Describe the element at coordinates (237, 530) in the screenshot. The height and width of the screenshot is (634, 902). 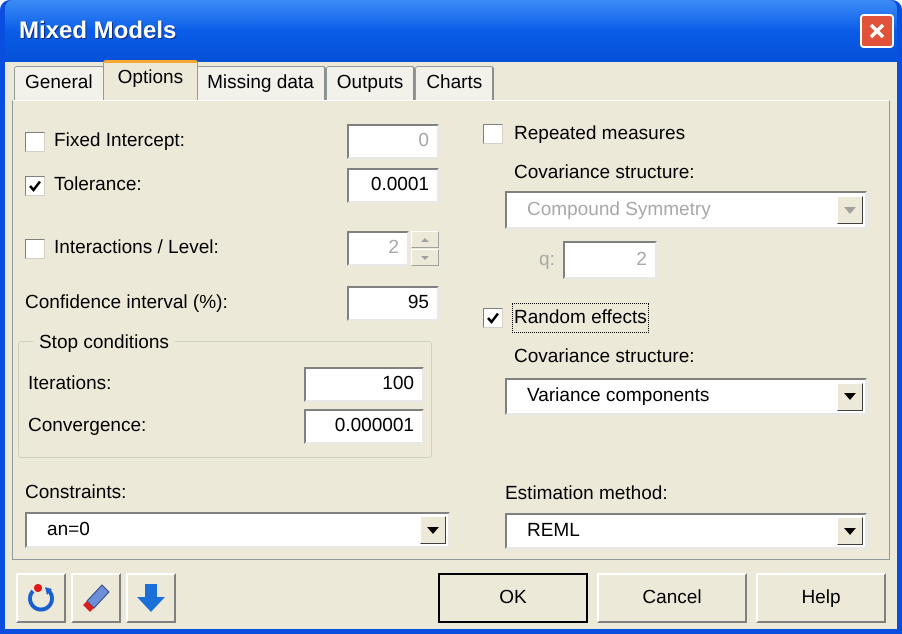
I see `dropdown: an=0` at that location.